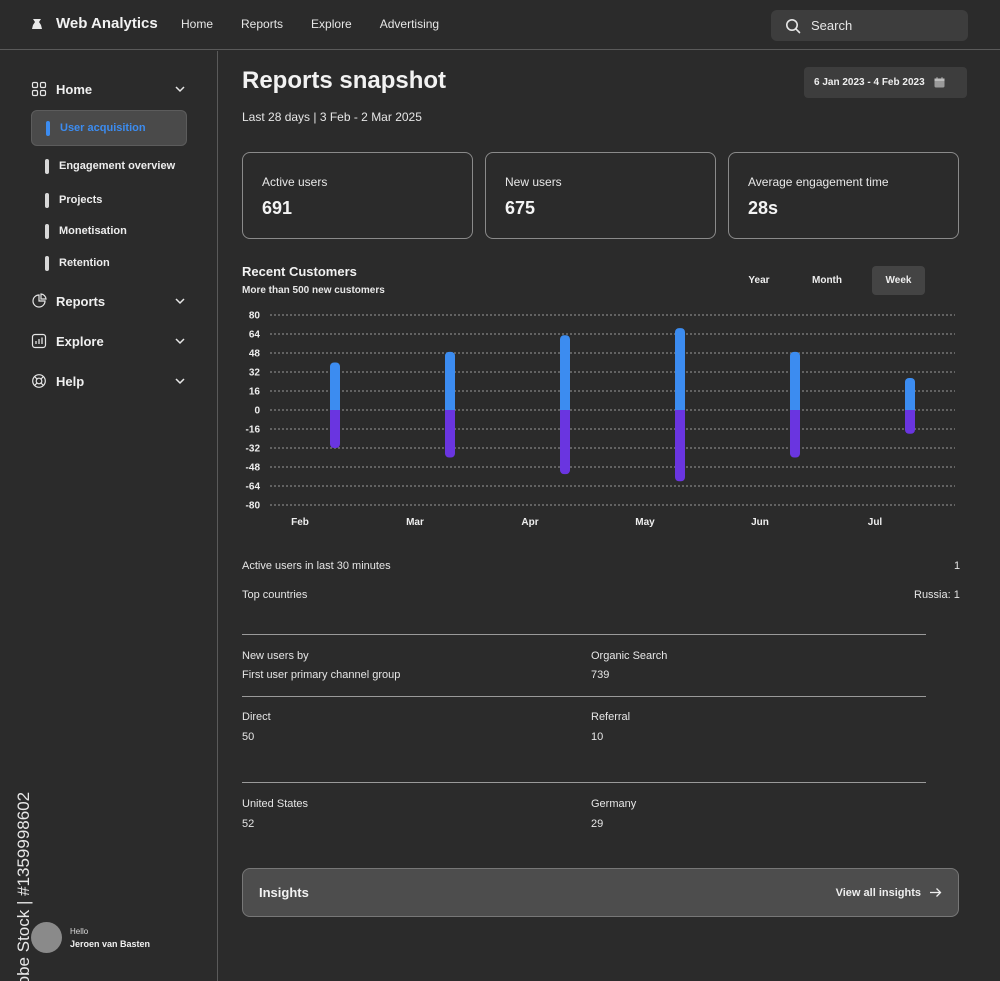 The height and width of the screenshot is (981, 1000). I want to click on sidebar-section-help: Help, so click(108, 381).